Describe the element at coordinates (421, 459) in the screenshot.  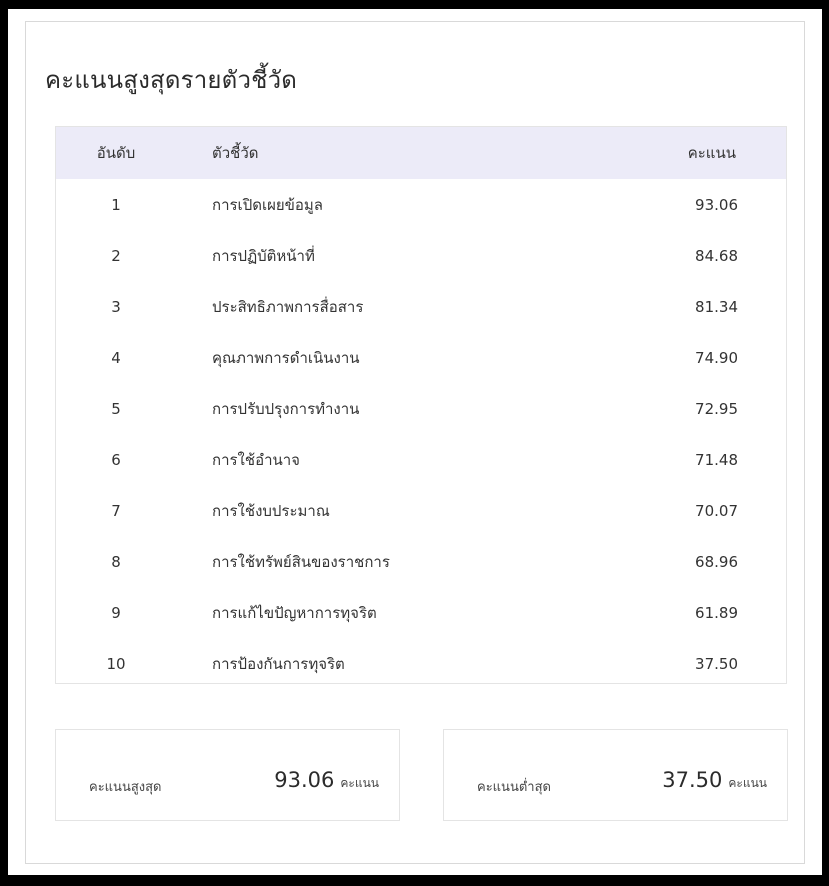
I see `table-row: 6 การใช้อำนาจ 71.48` at that location.